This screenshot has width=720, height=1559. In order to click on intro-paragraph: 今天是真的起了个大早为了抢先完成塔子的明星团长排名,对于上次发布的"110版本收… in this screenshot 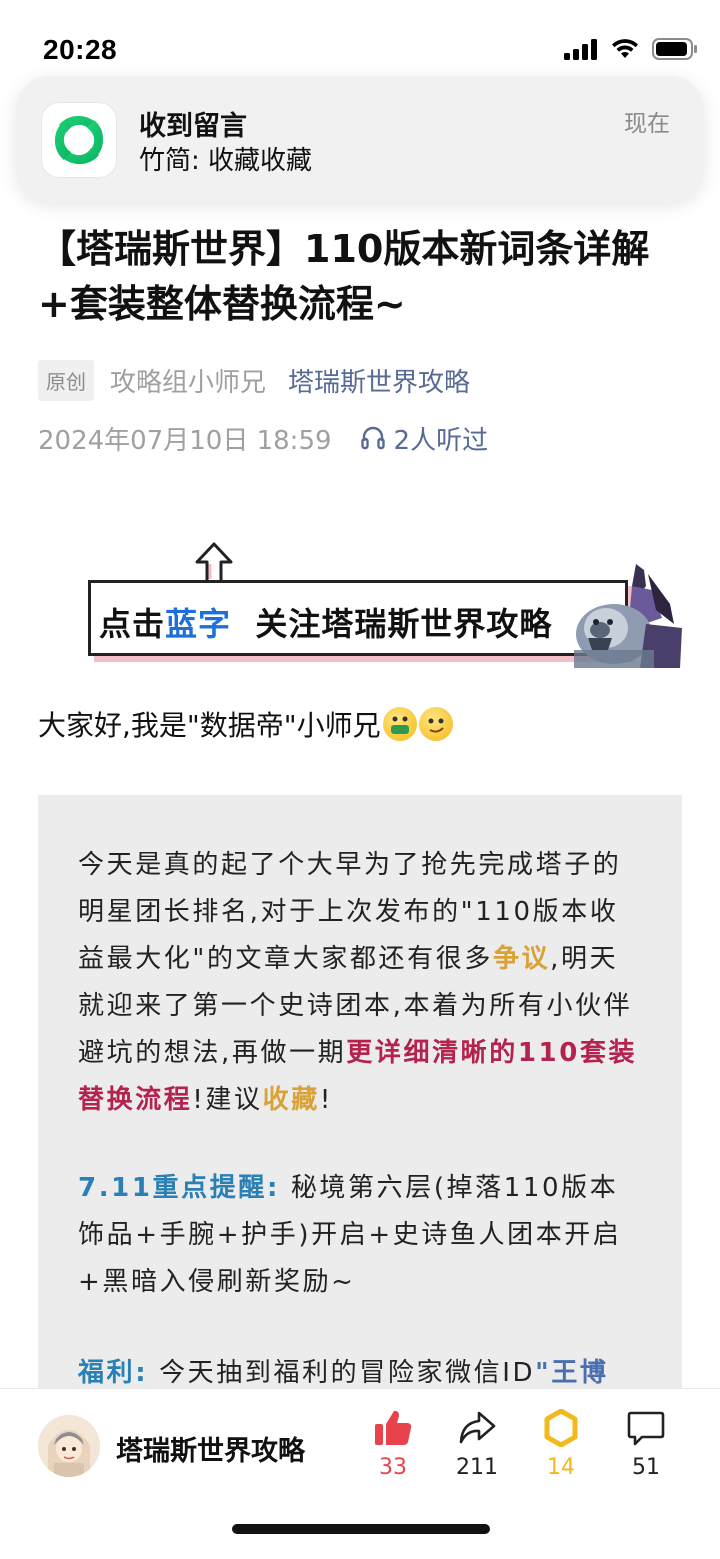, I will do `click(360, 983)`.